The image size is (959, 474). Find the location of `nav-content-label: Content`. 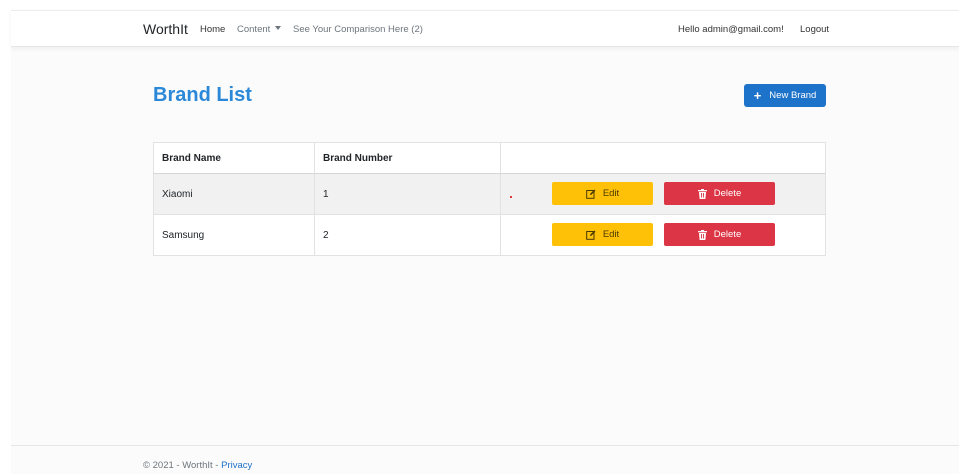

nav-content-label: Content is located at coordinates (254, 29).